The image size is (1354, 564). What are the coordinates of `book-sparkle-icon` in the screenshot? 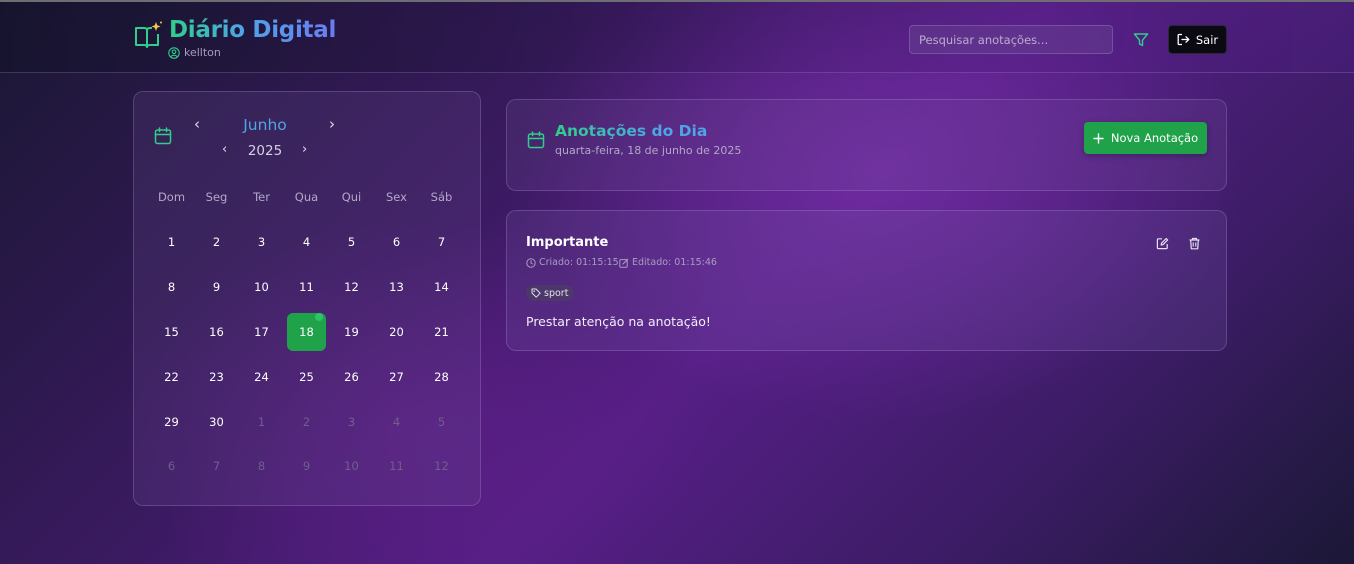 It's located at (148, 34).